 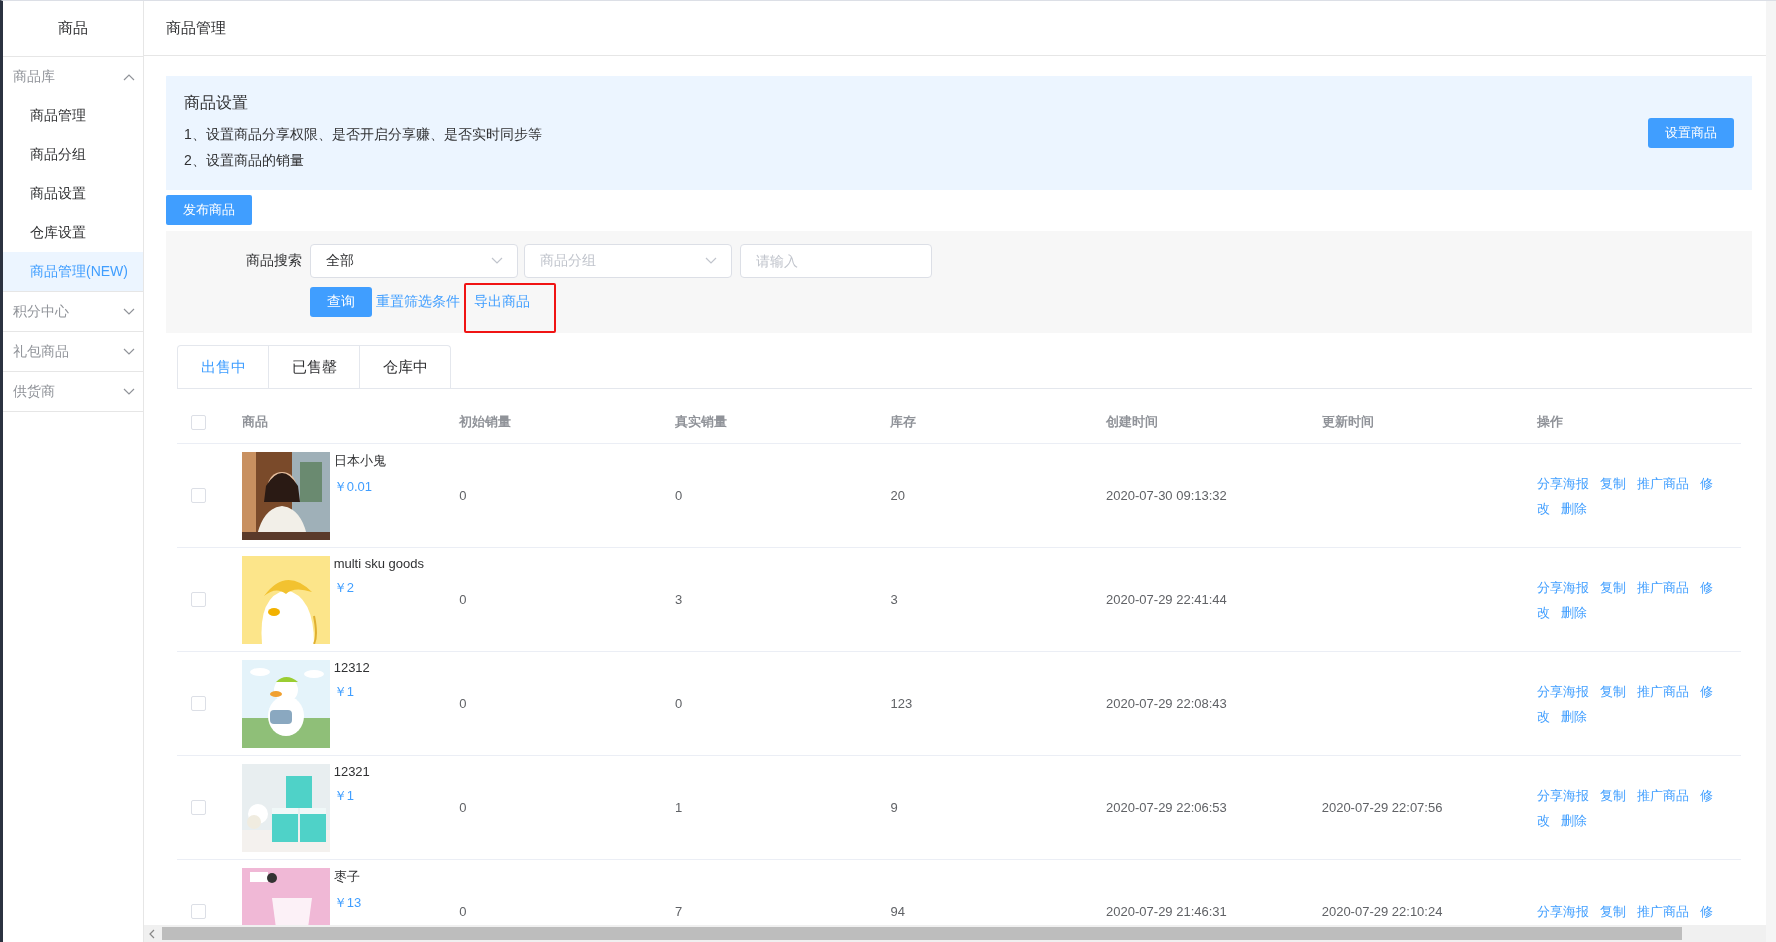 What do you see at coordinates (1166, 495) in the screenshot?
I see `table-cell: 2020-07-30 09:13:32` at bounding box center [1166, 495].